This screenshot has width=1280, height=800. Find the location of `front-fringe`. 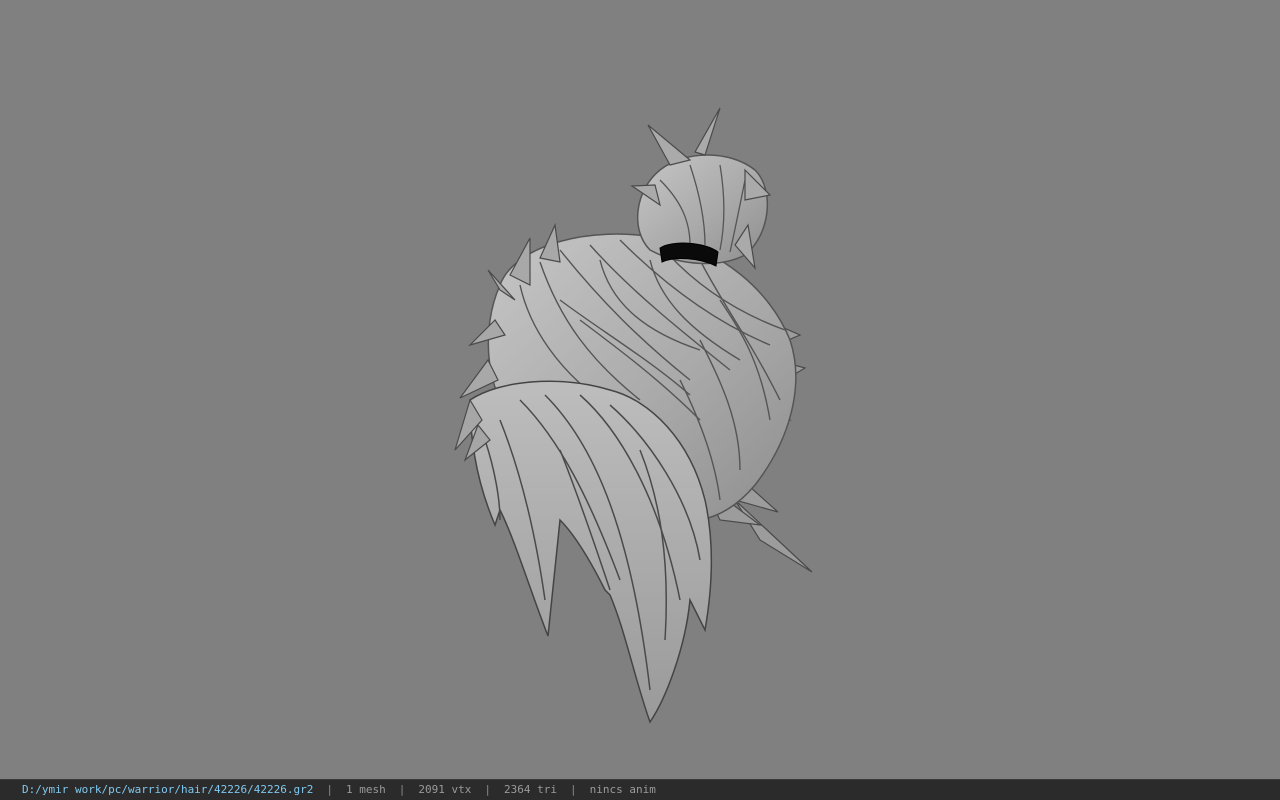

front-fringe is located at coordinates (583, 552).